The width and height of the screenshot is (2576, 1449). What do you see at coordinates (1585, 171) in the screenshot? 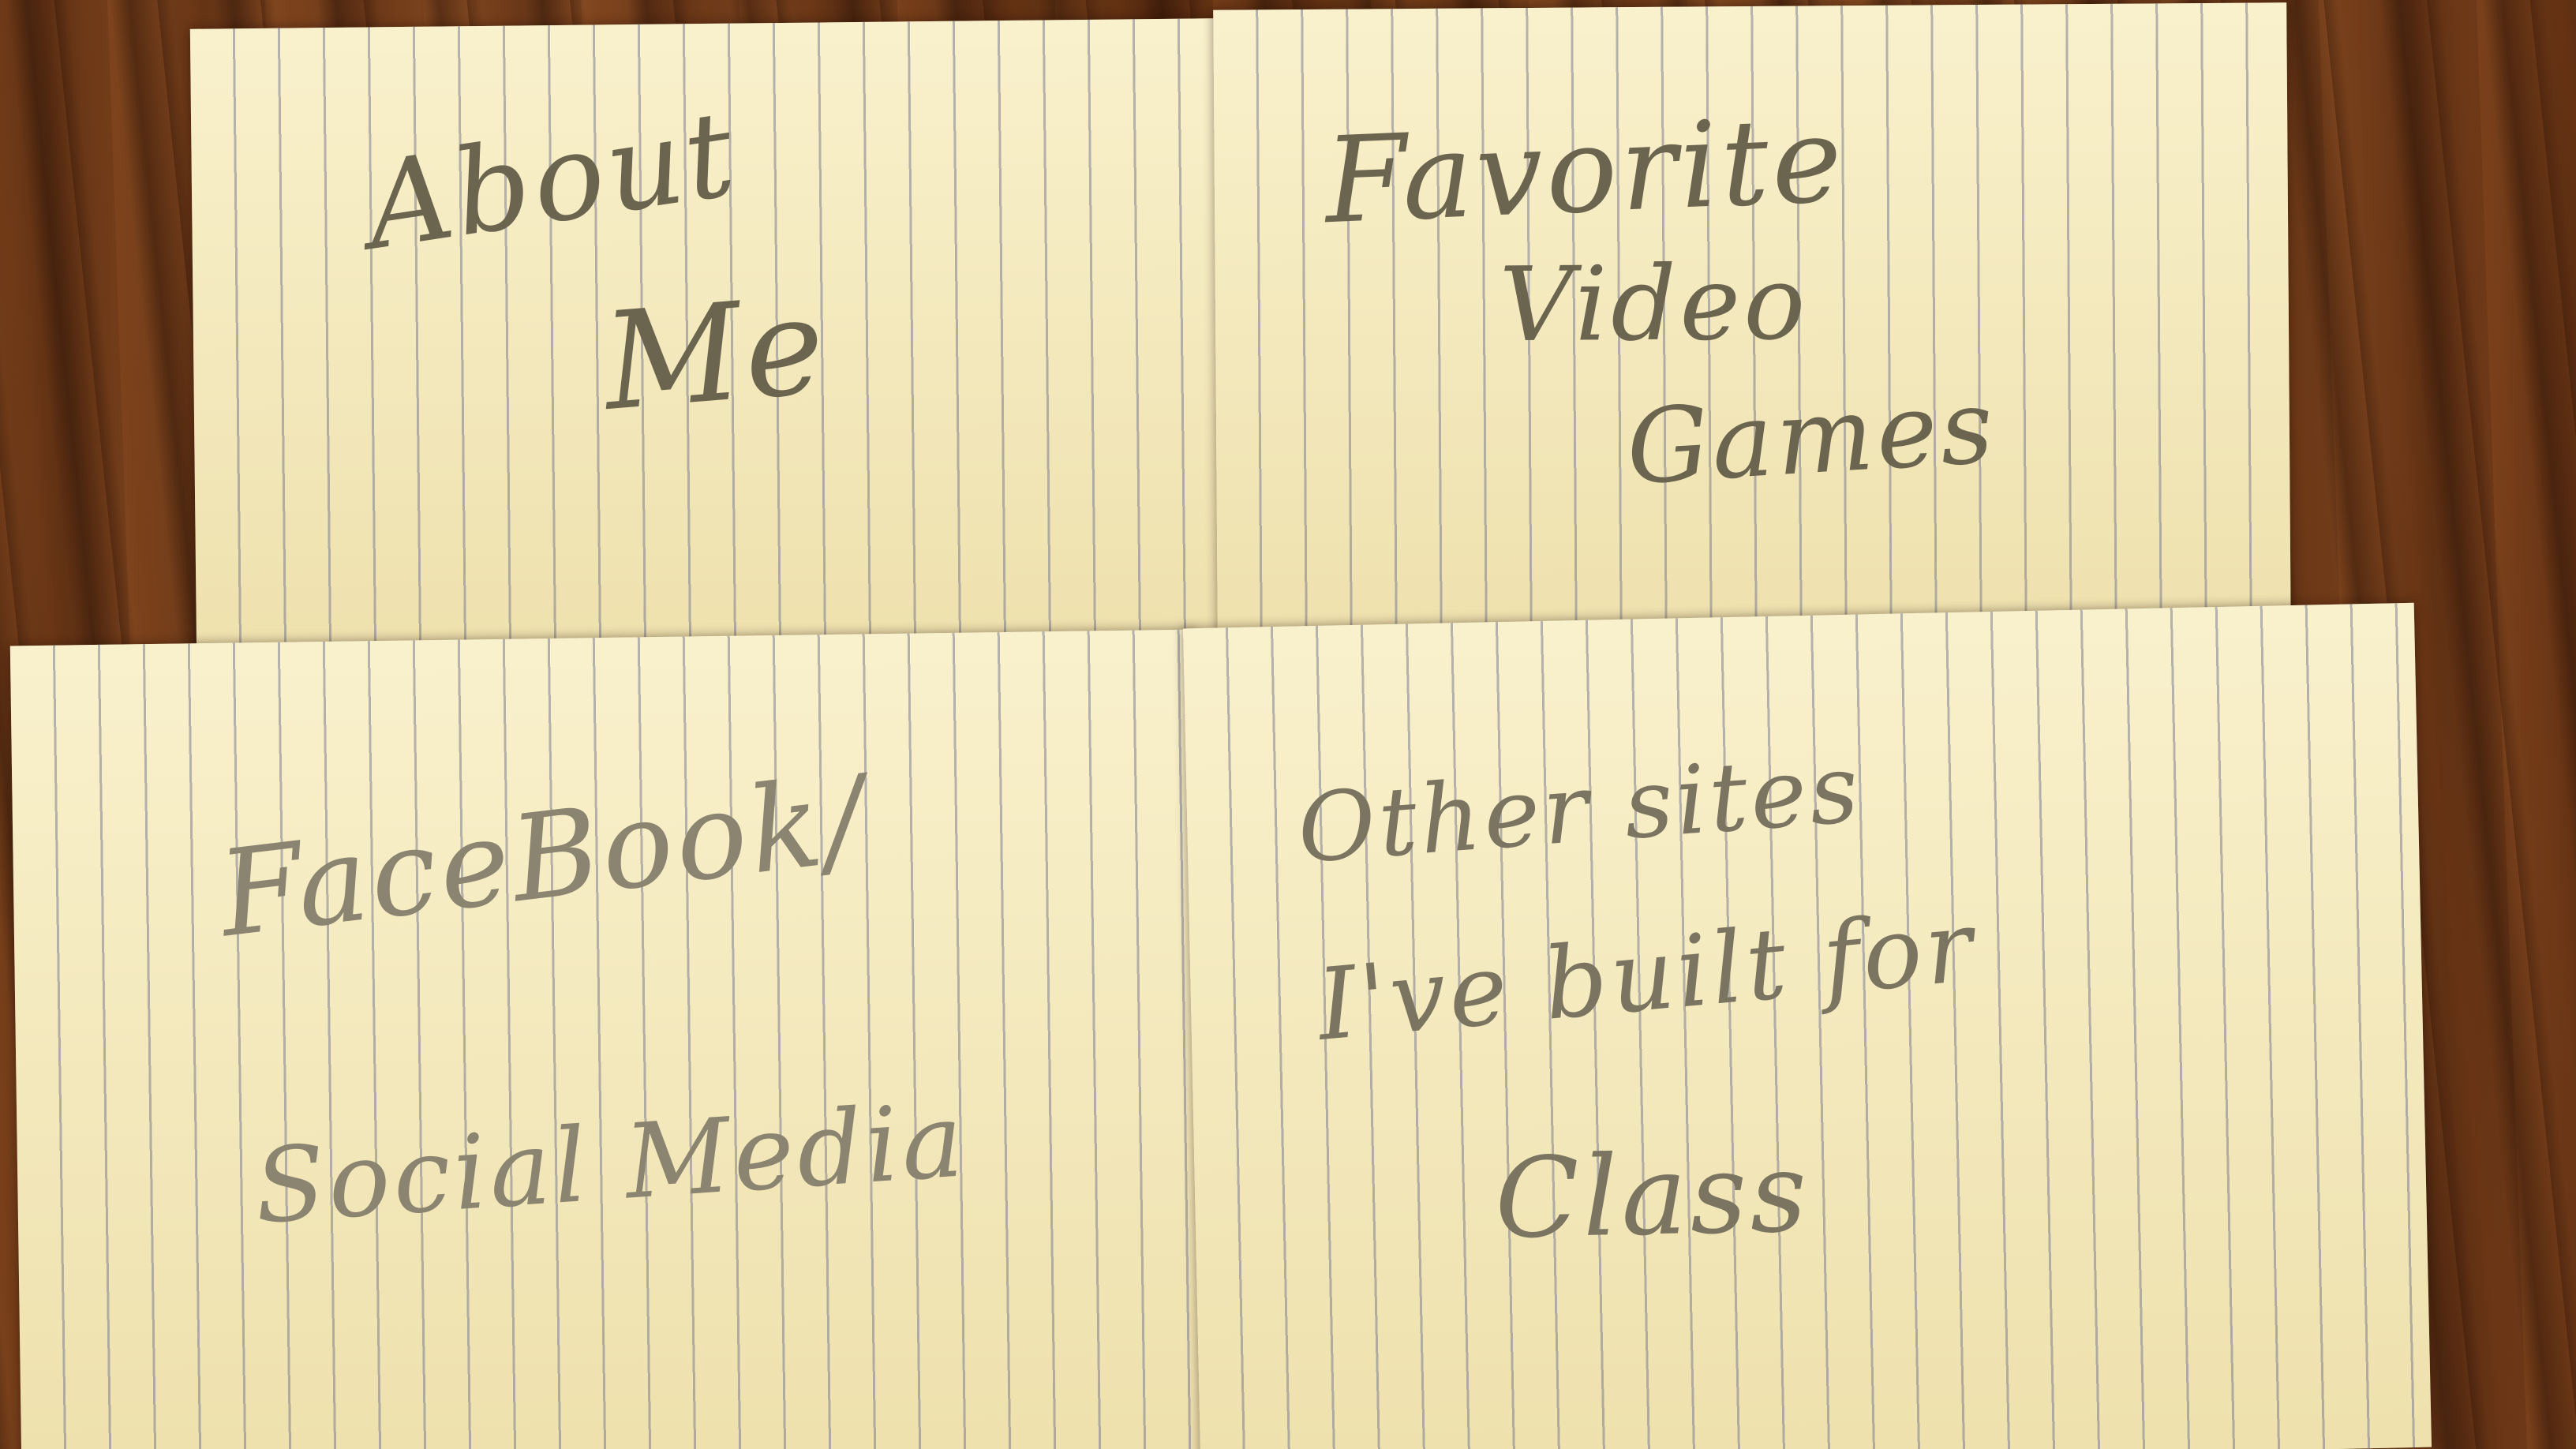
I see `favorite-video-games-line1: Favorite` at bounding box center [1585, 171].